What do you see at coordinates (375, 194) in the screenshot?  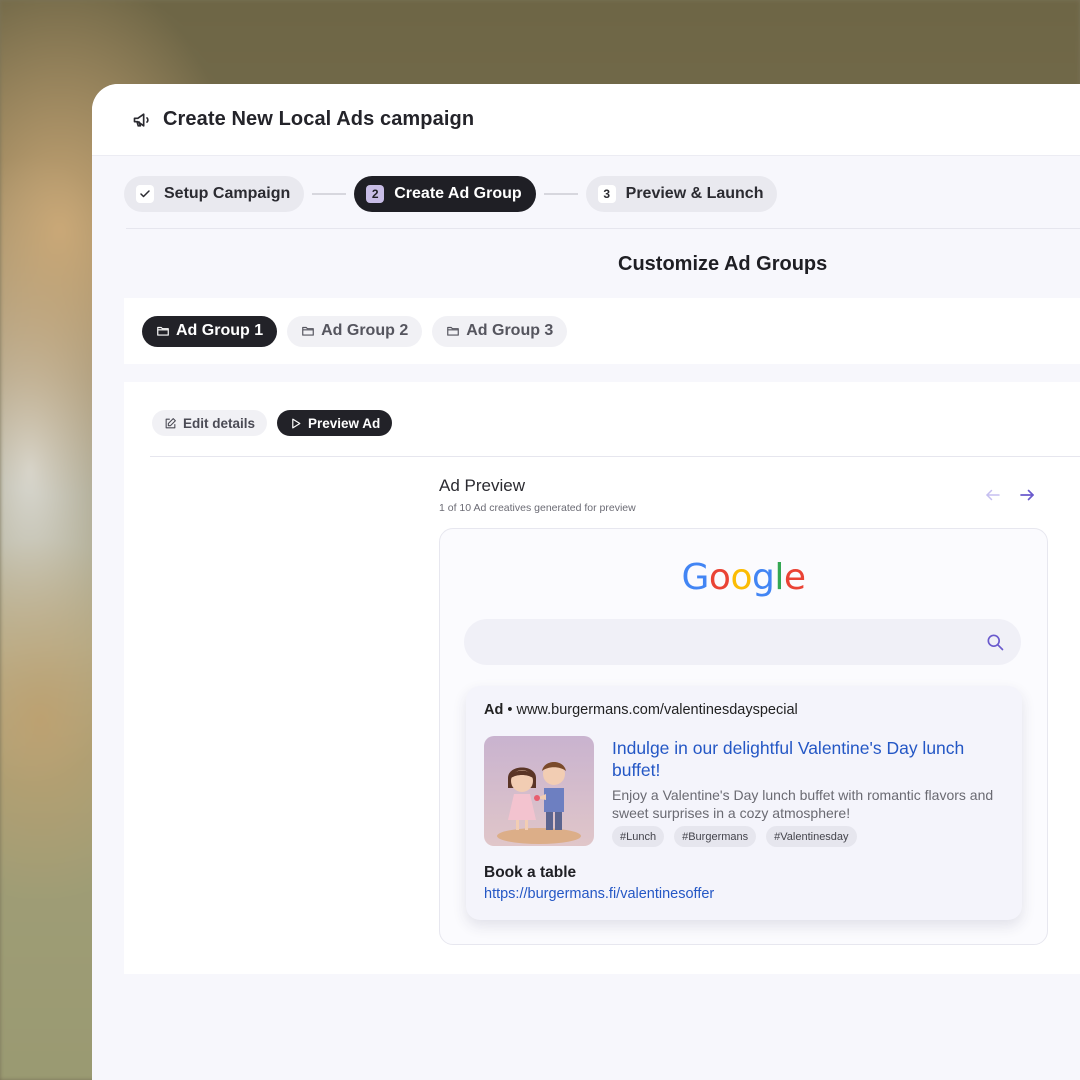 I see `step-number: 2` at bounding box center [375, 194].